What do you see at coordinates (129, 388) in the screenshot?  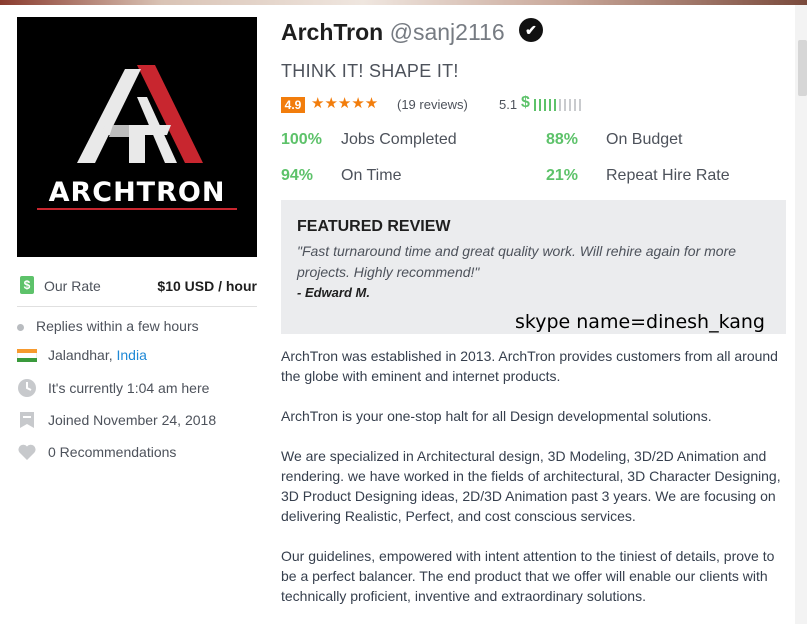 I see `local-time-text: It's currently 1:04 am here` at bounding box center [129, 388].